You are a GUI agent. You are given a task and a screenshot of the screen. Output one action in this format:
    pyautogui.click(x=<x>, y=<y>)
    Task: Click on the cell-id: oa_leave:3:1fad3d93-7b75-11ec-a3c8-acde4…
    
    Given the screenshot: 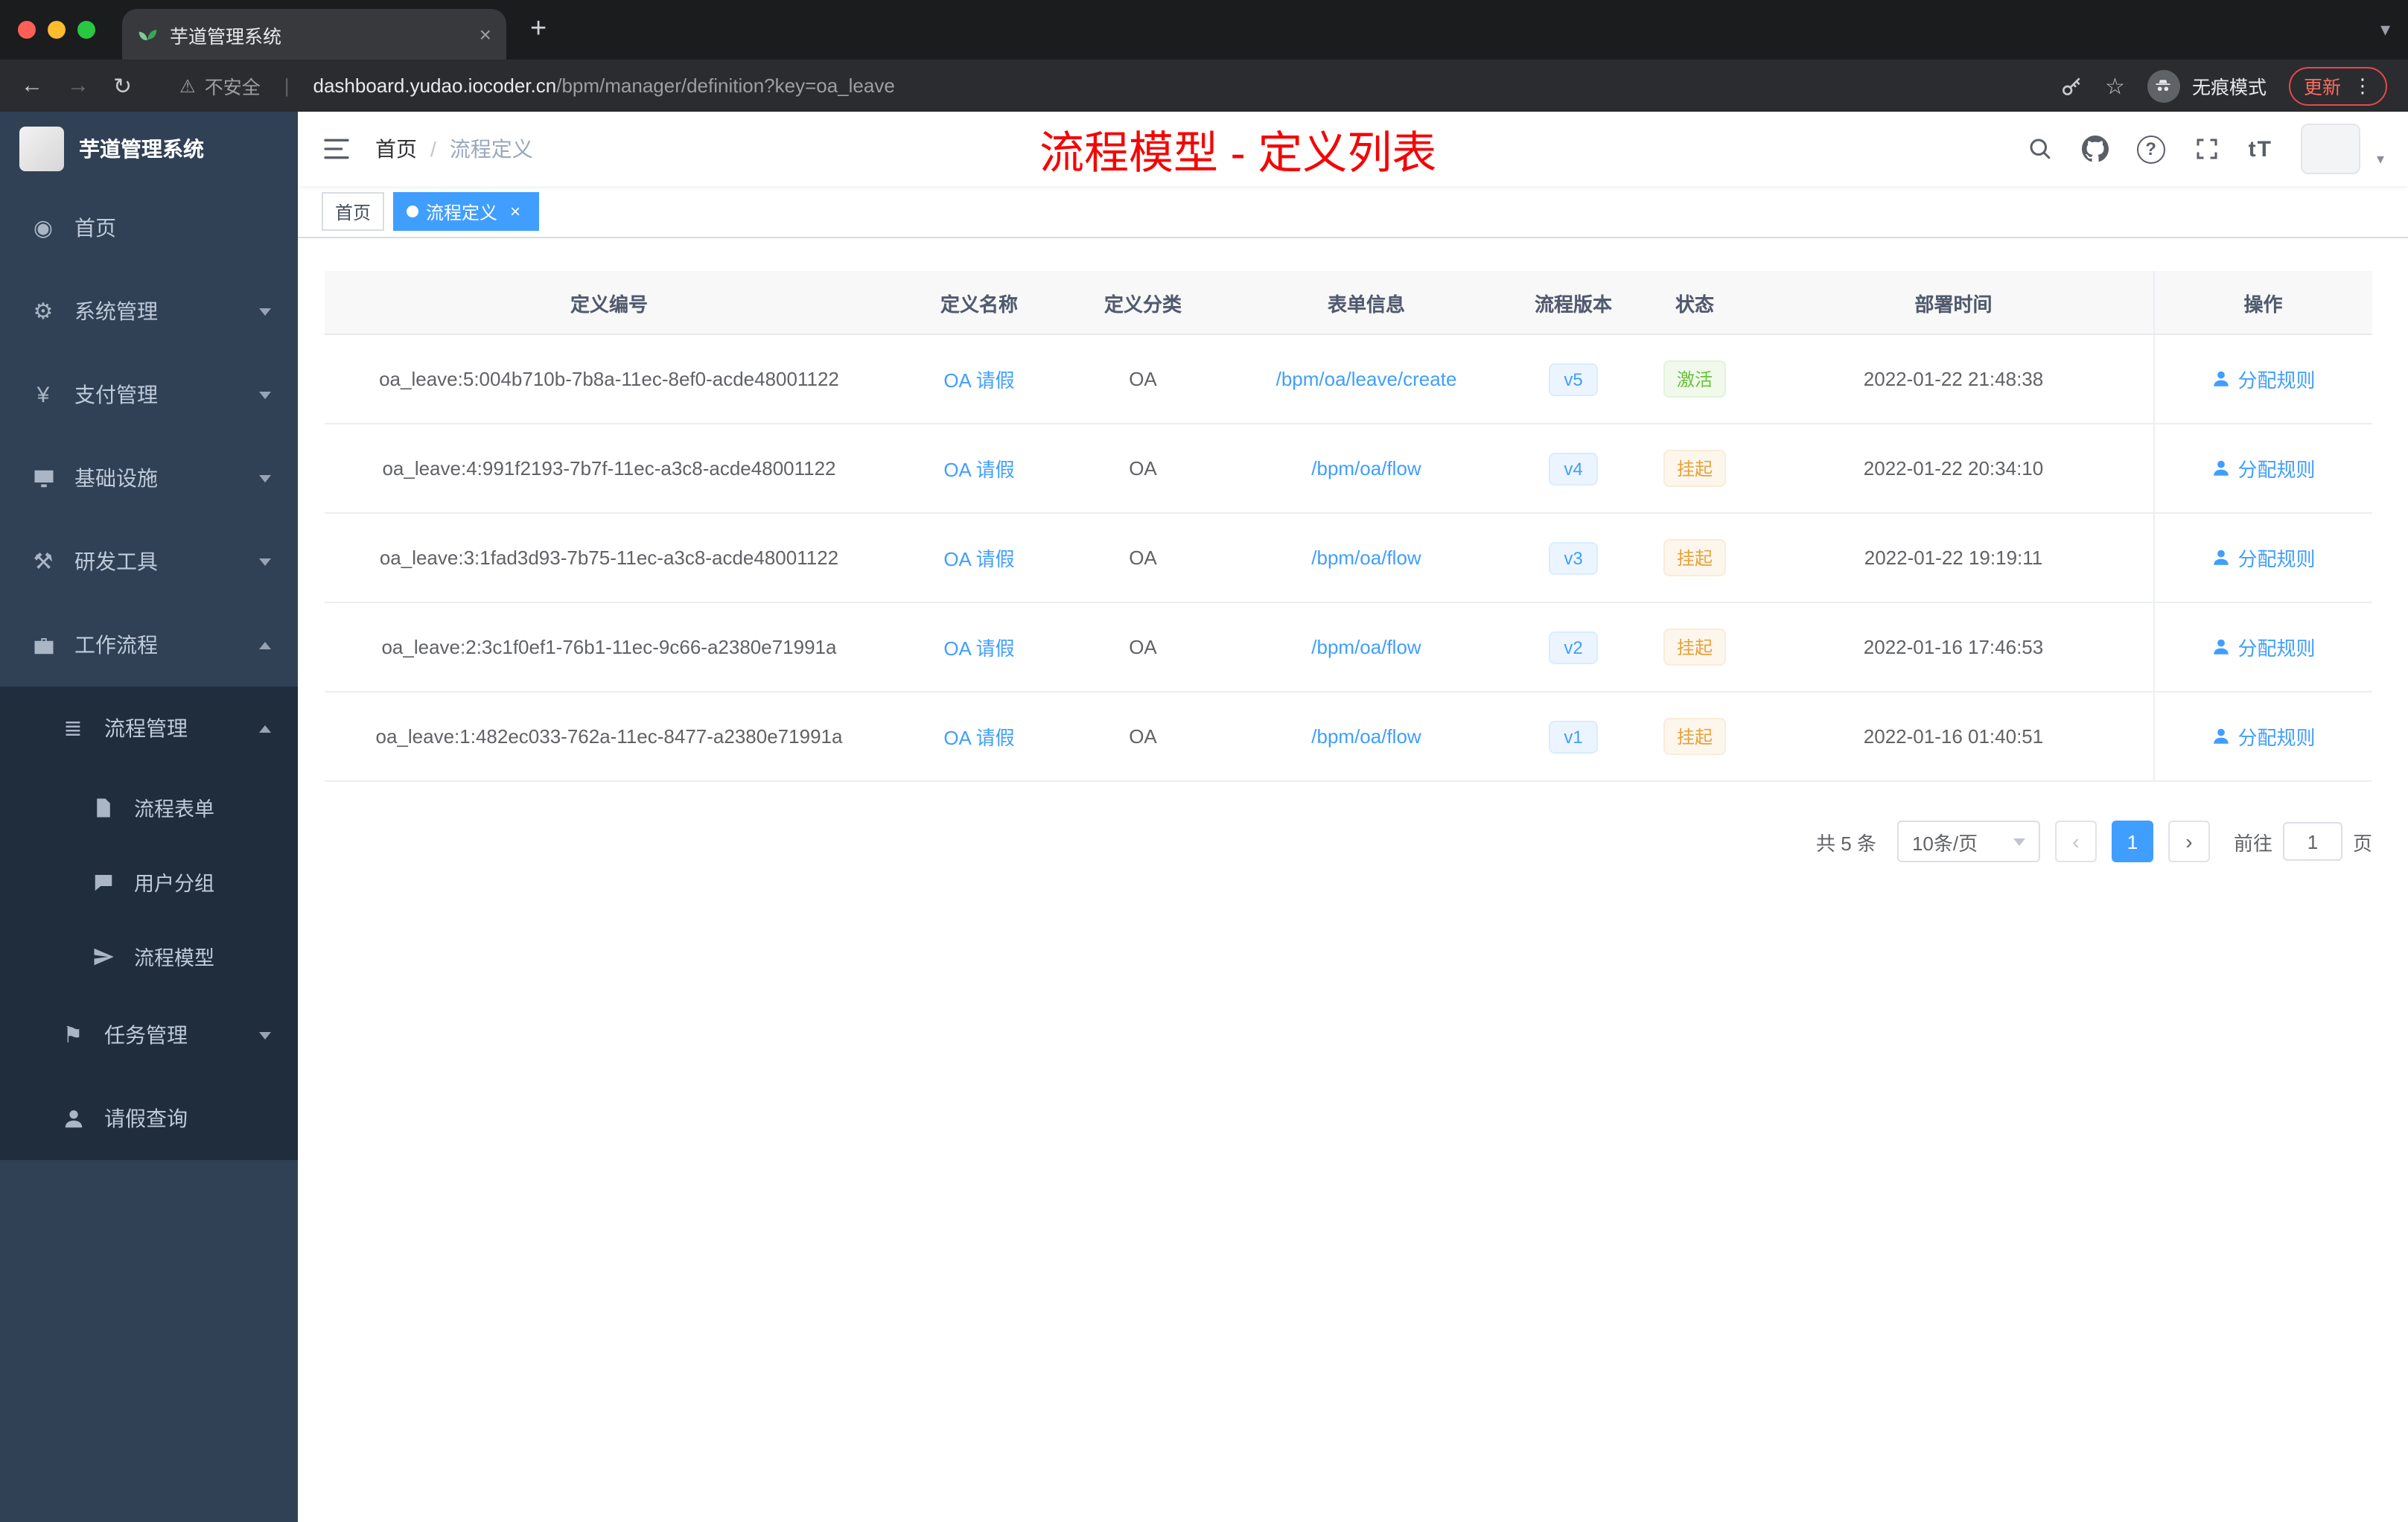 What is the action you would take?
    pyautogui.click(x=609, y=558)
    